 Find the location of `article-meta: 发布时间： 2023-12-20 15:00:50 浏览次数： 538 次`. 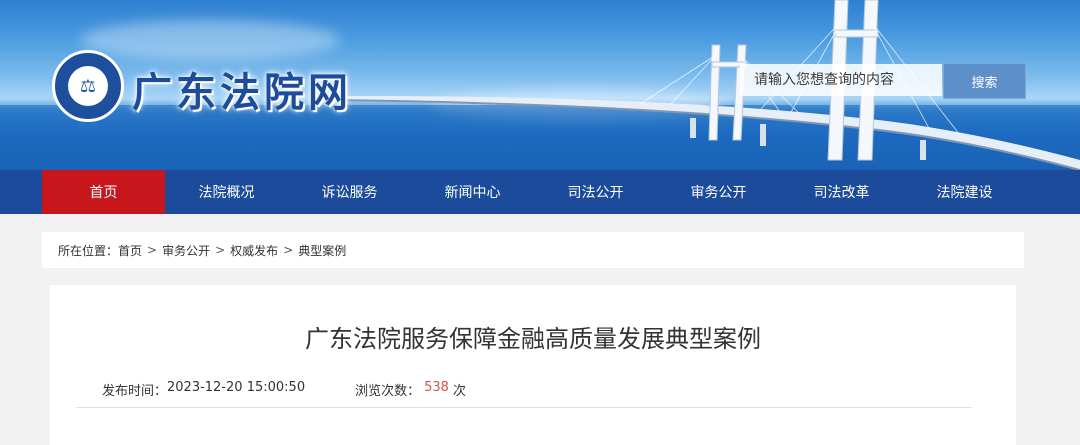

article-meta: 发布时间： 2023-12-20 15:00:50 浏览次数： 538 次 is located at coordinates (284, 389).